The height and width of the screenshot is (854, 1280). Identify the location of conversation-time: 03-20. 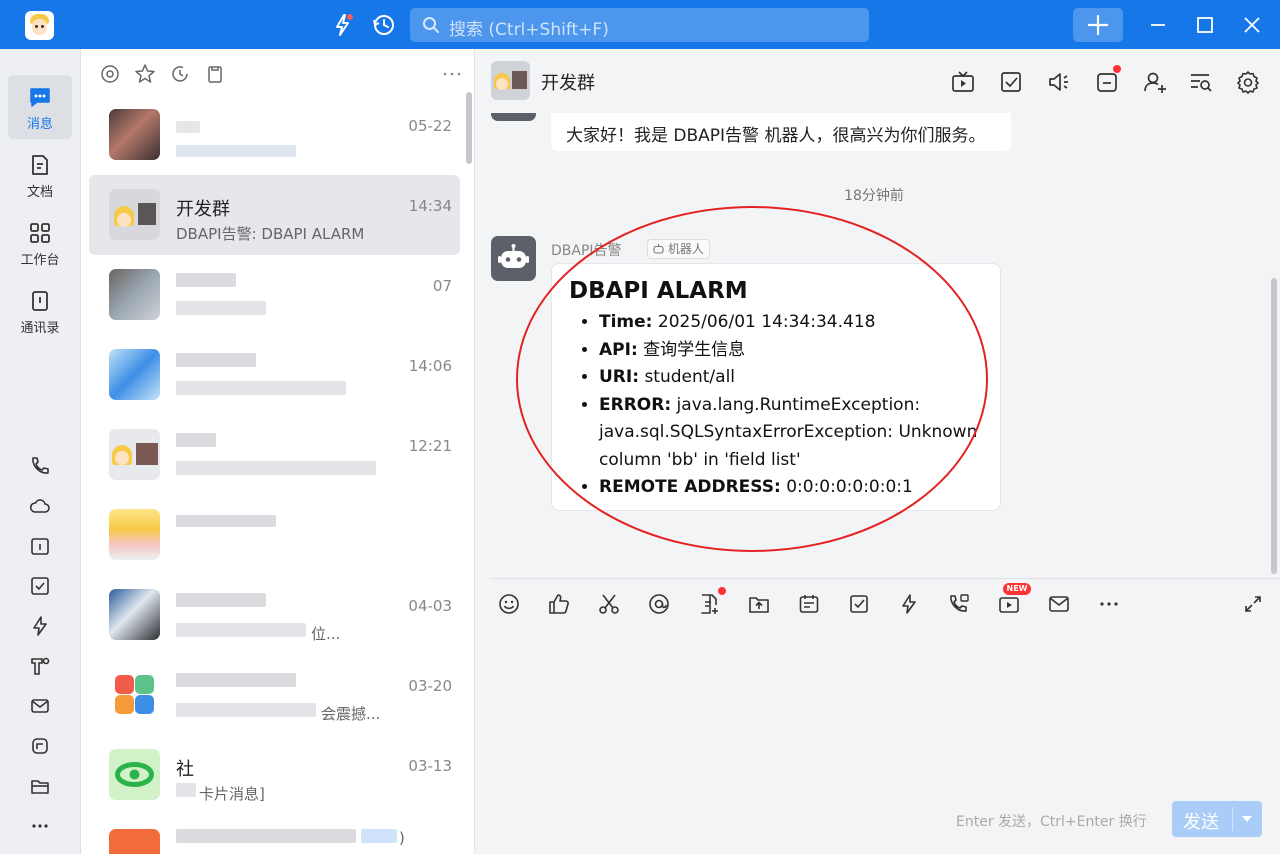
(430, 686).